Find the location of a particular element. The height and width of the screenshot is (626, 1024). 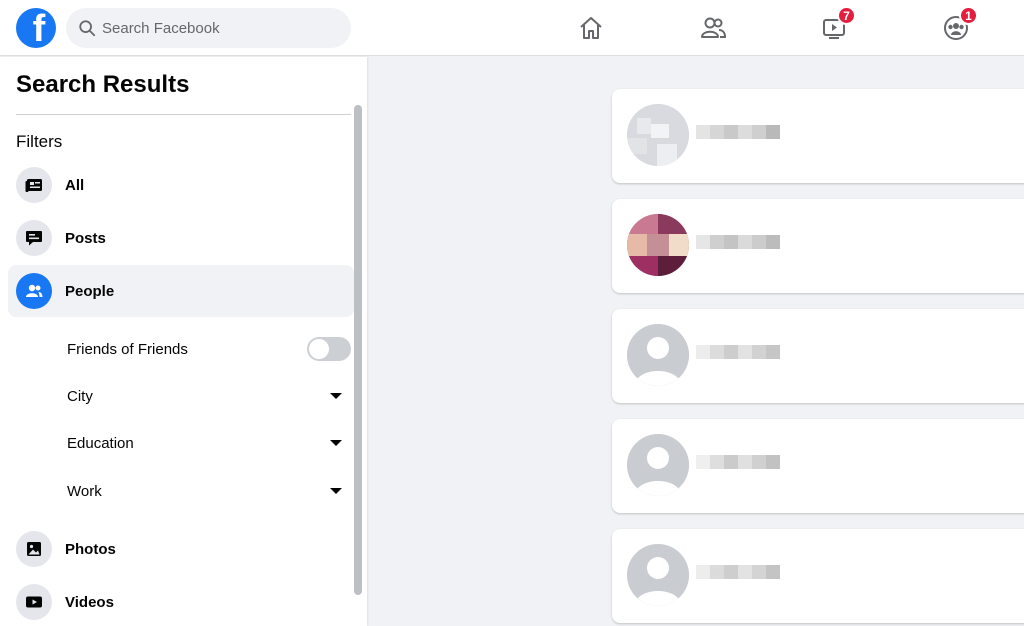

nav-home is located at coordinates (591, 28).